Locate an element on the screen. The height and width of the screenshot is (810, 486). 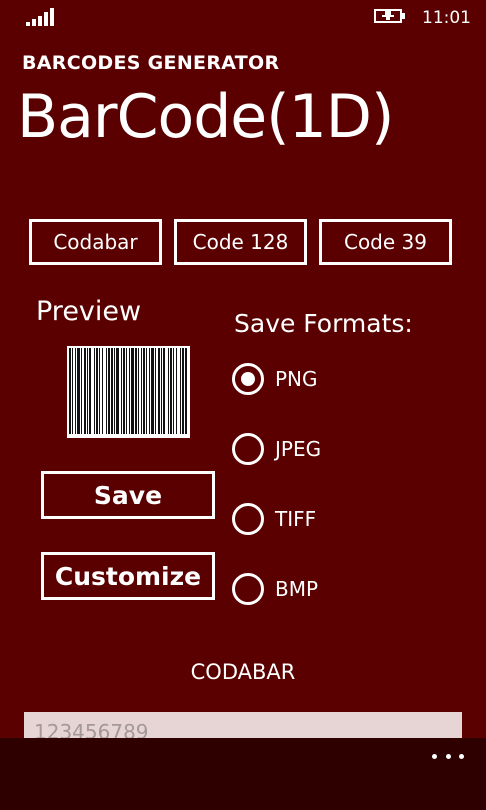
clock: 11:01 is located at coordinates (446, 18).